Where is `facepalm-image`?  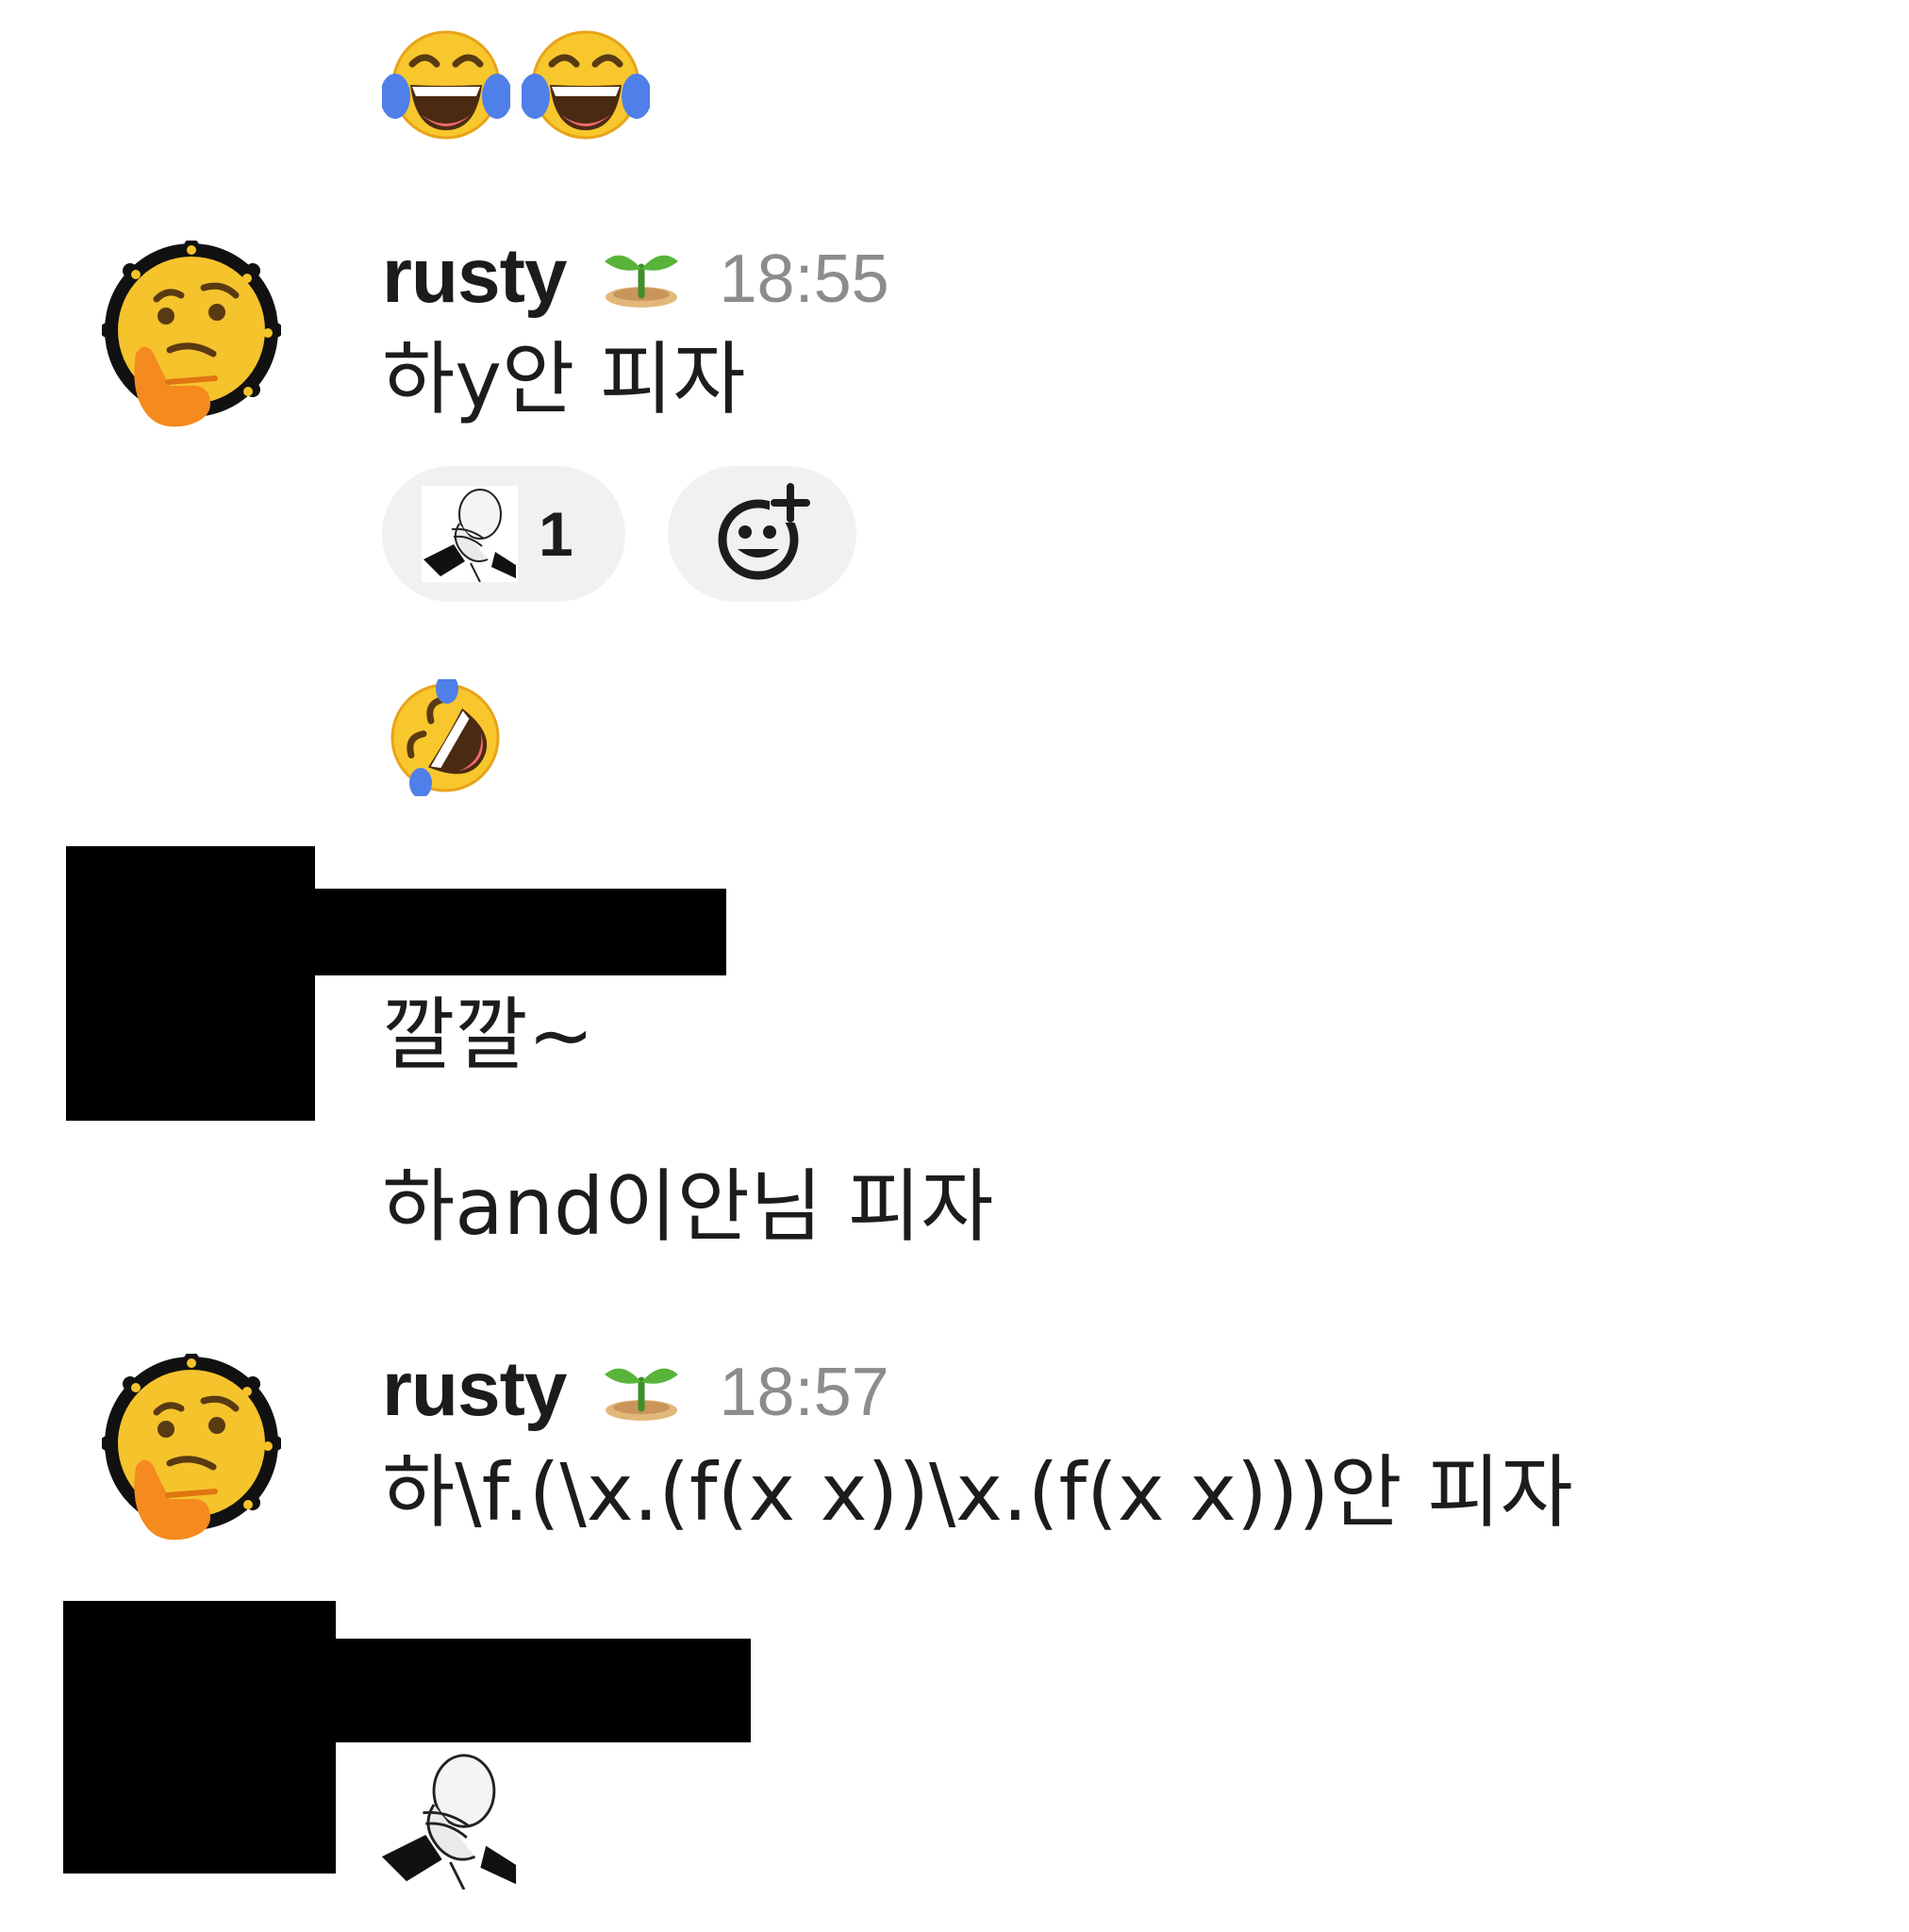 facepalm-image is located at coordinates (449, 1820).